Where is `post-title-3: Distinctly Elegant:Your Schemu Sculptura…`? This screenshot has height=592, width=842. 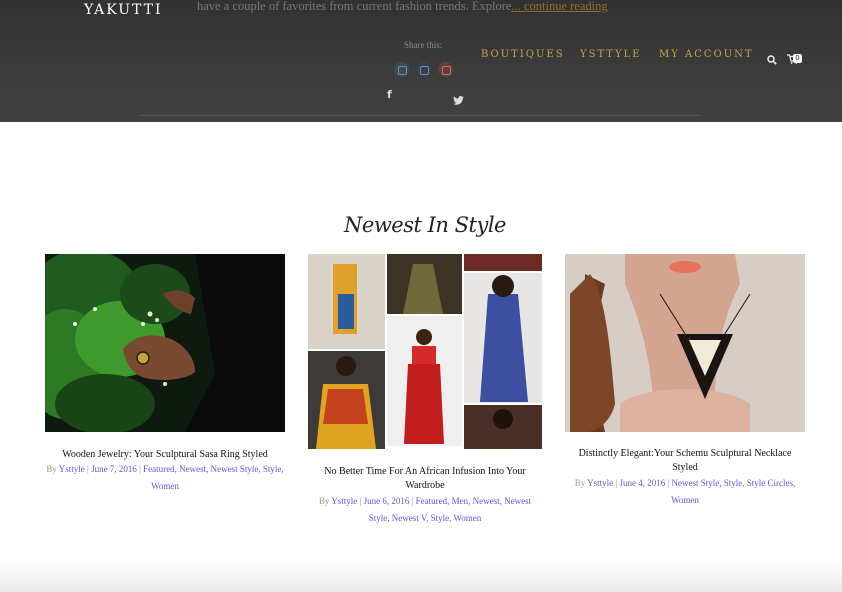
post-title-3: Distinctly Elegant:Your Schemu Sculptura… is located at coordinates (685, 461).